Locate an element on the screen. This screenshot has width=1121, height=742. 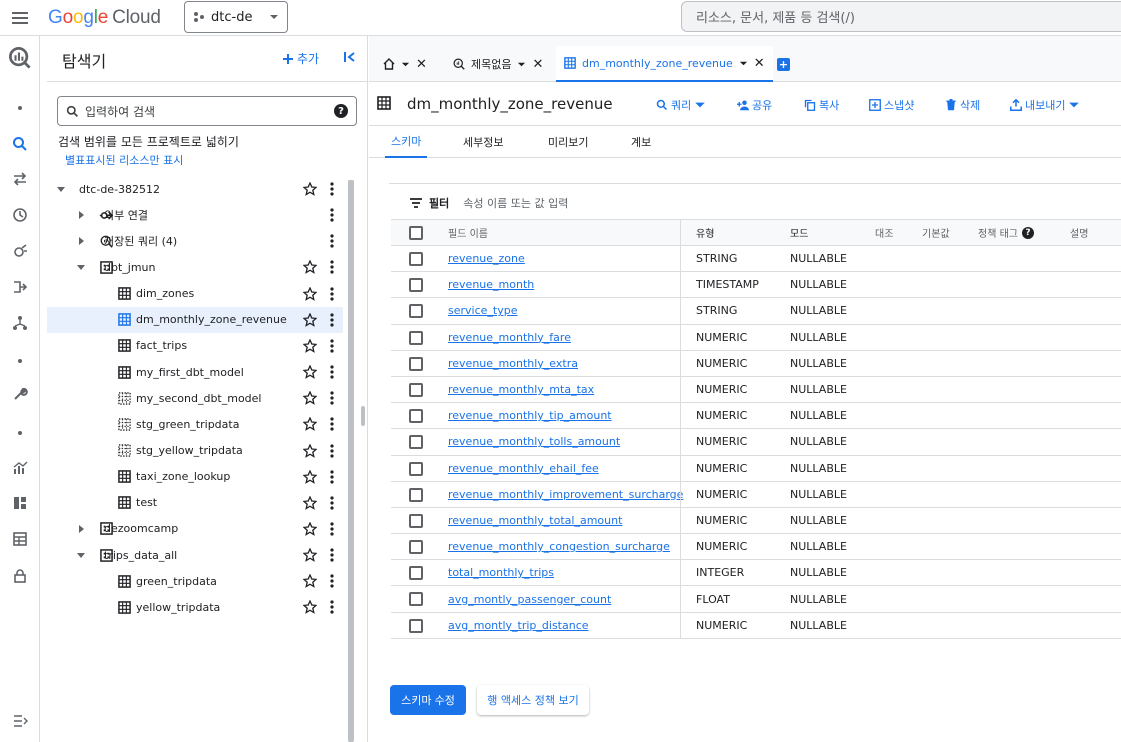
show-starred-link: 별표표시된 리소스만 표시 is located at coordinates (124, 160).